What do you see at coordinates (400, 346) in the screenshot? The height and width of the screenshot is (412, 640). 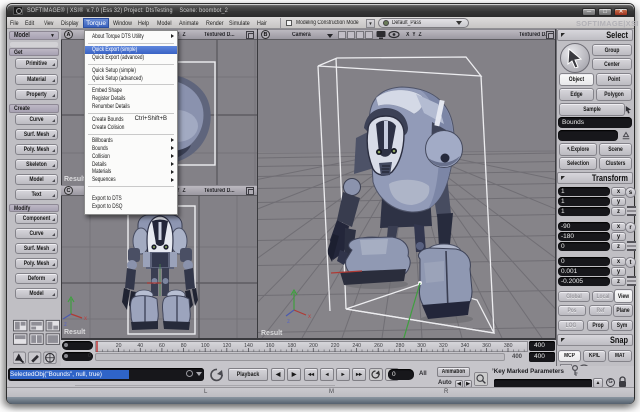 I see `svg-text: 280` at bounding box center [400, 346].